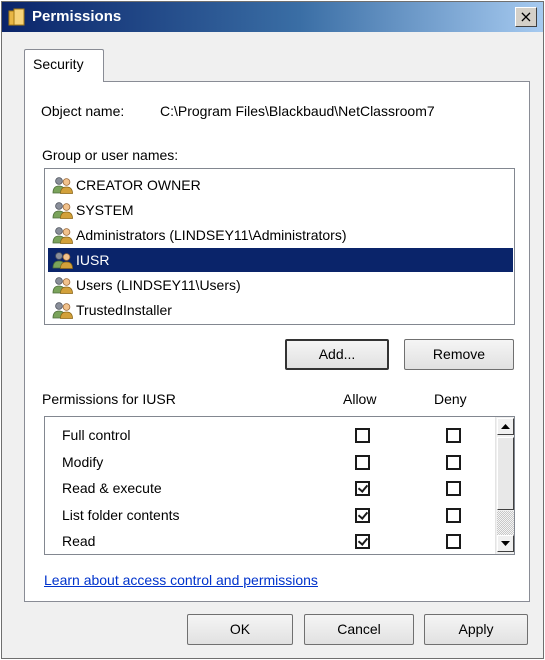  Describe the element at coordinates (158, 285) in the screenshot. I see `group-list-item-label: Users (LINDSEY11\Users)` at that location.